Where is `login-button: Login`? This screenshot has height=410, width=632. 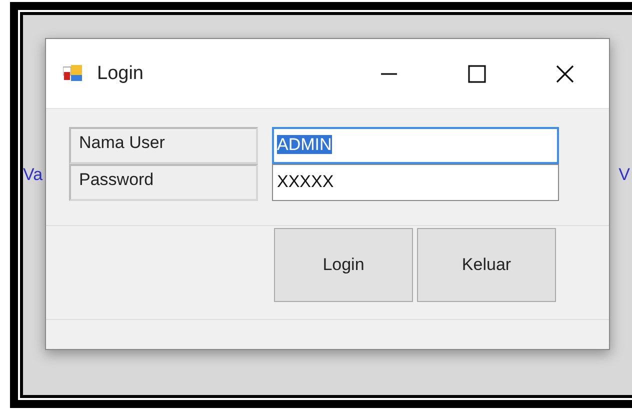 login-button: Login is located at coordinates (343, 265).